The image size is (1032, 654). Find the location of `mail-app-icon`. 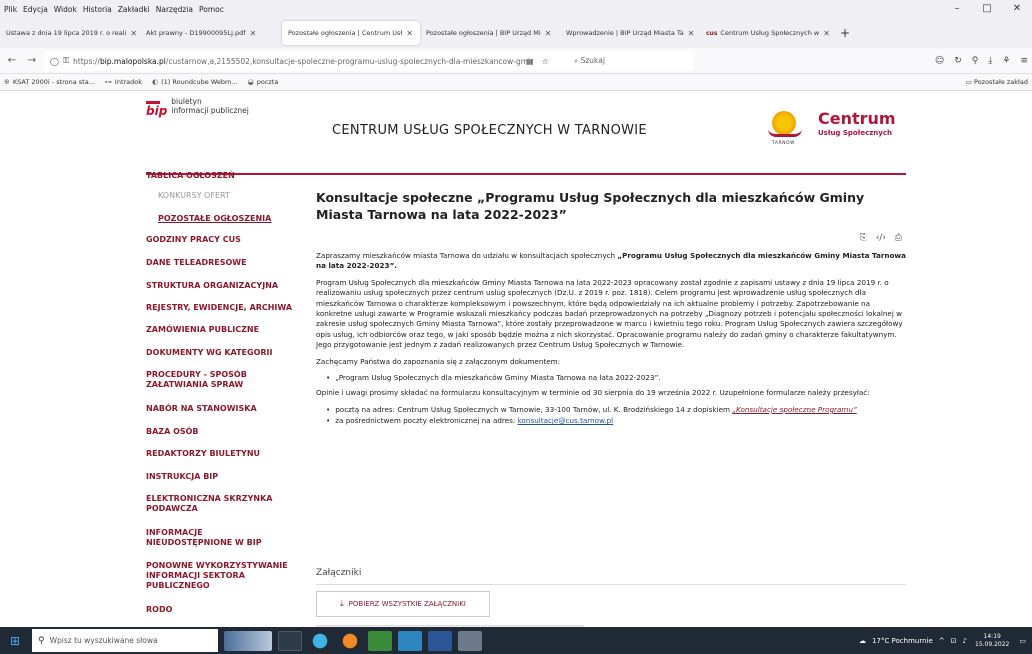

mail-app-icon is located at coordinates (410, 640).